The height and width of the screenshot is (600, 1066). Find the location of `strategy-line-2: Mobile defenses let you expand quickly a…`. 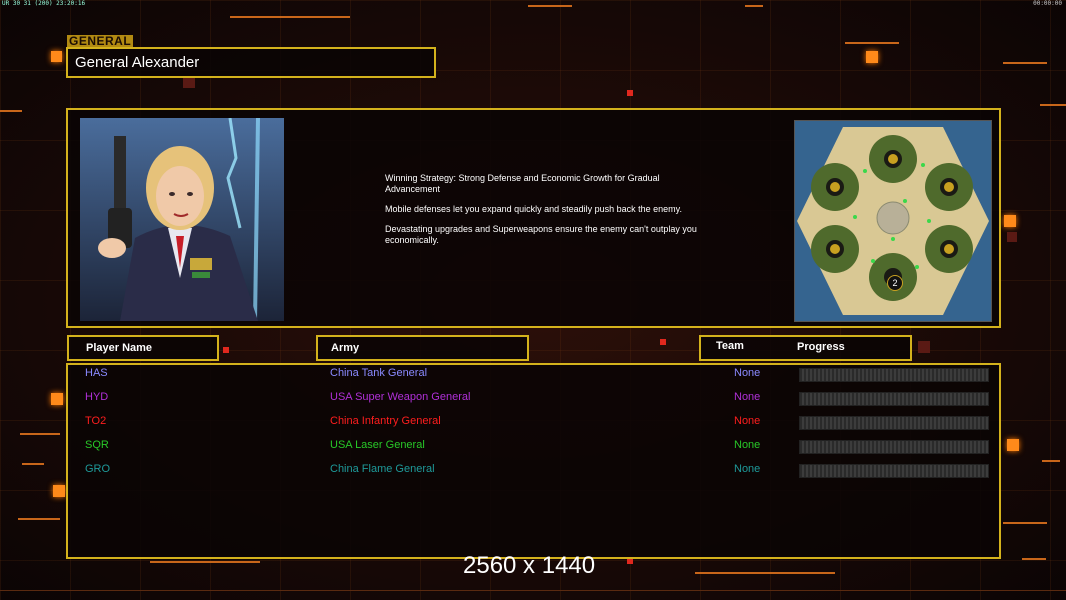

strategy-line-2: Mobile defenses let you expand quickly a… is located at coordinates (534, 209).